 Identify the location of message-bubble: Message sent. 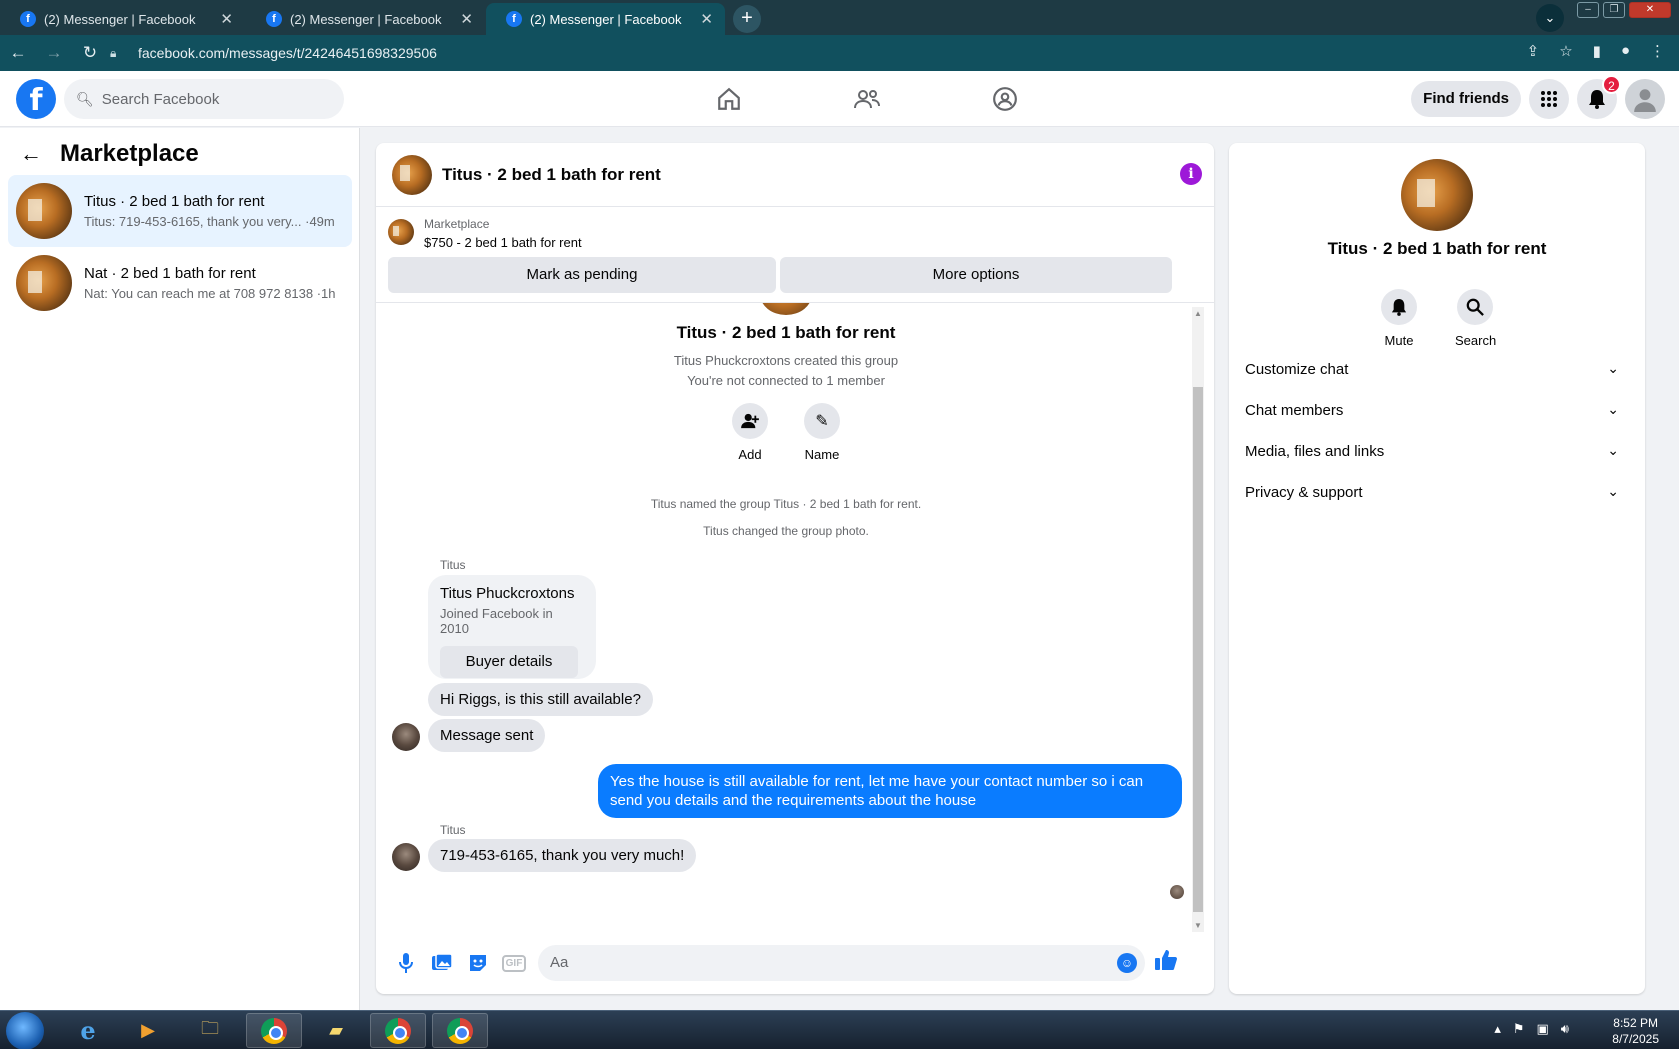
(487, 735).